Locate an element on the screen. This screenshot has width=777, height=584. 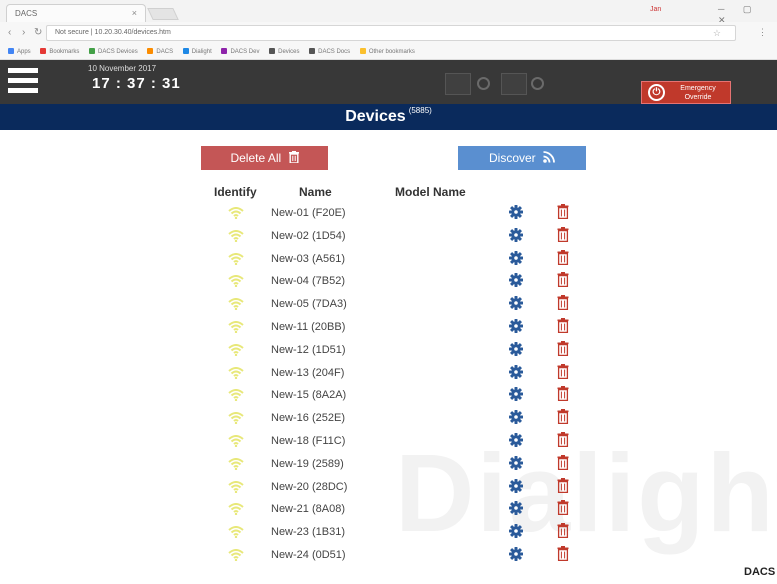
discover-button: Discover is located at coordinates (522, 158).